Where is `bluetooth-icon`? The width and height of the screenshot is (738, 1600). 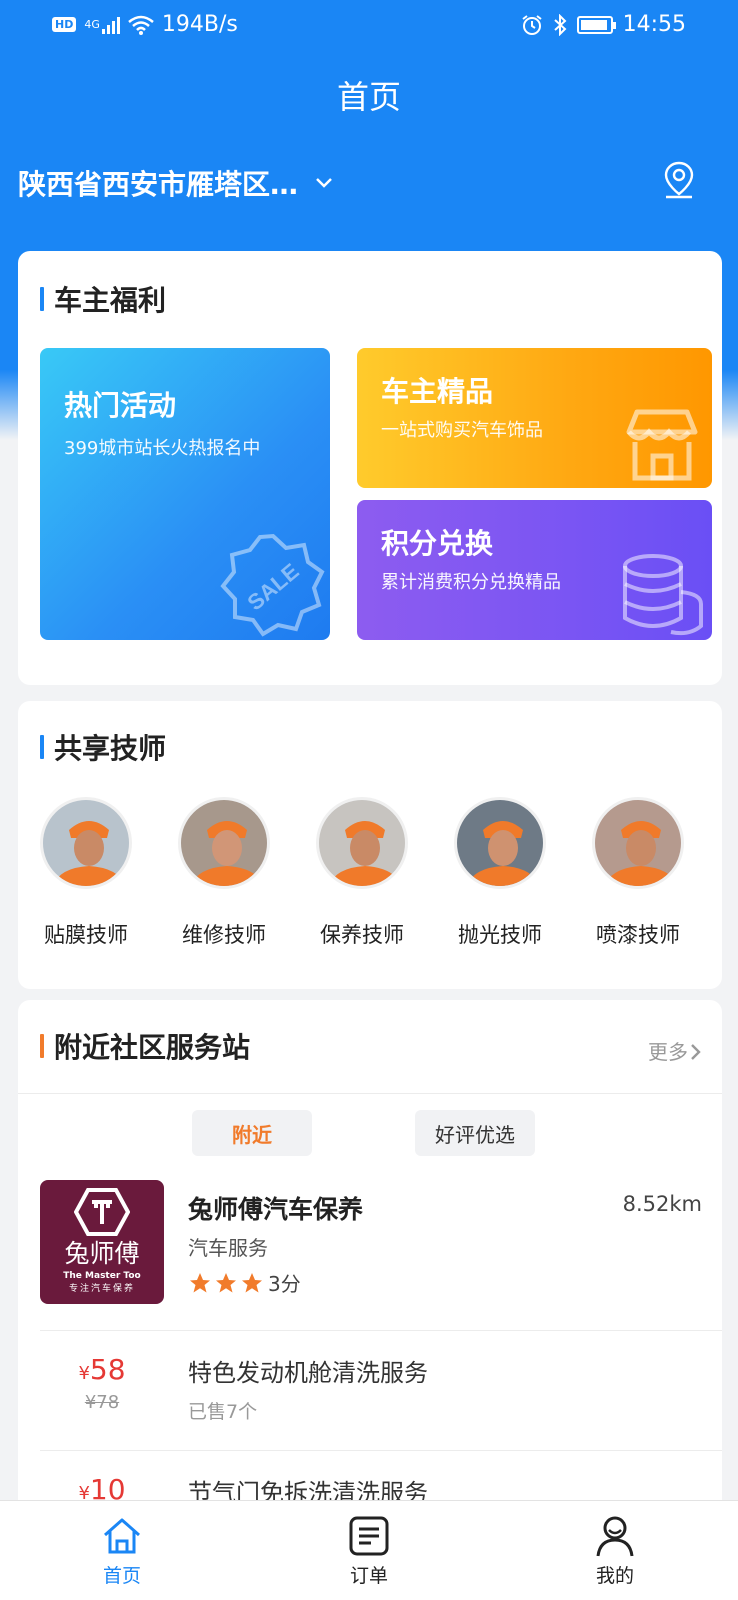 bluetooth-icon is located at coordinates (560, 24).